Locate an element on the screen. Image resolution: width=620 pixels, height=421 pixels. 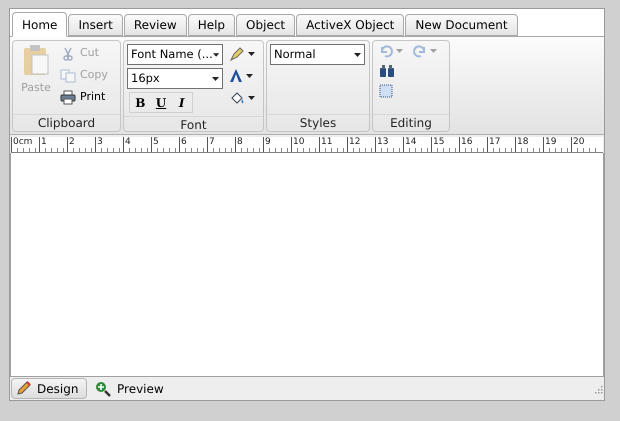
format-button: U is located at coordinates (161, 102).